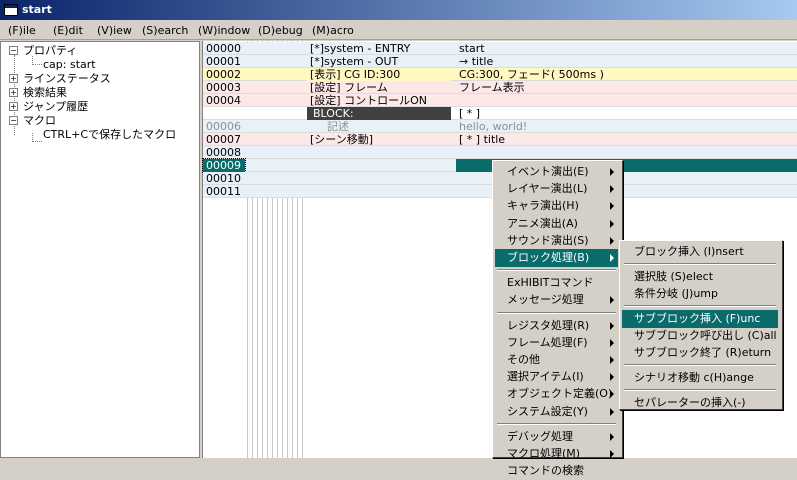 The image size is (797, 480). I want to click on context-menu-item: コマンドの検索, so click(556, 471).